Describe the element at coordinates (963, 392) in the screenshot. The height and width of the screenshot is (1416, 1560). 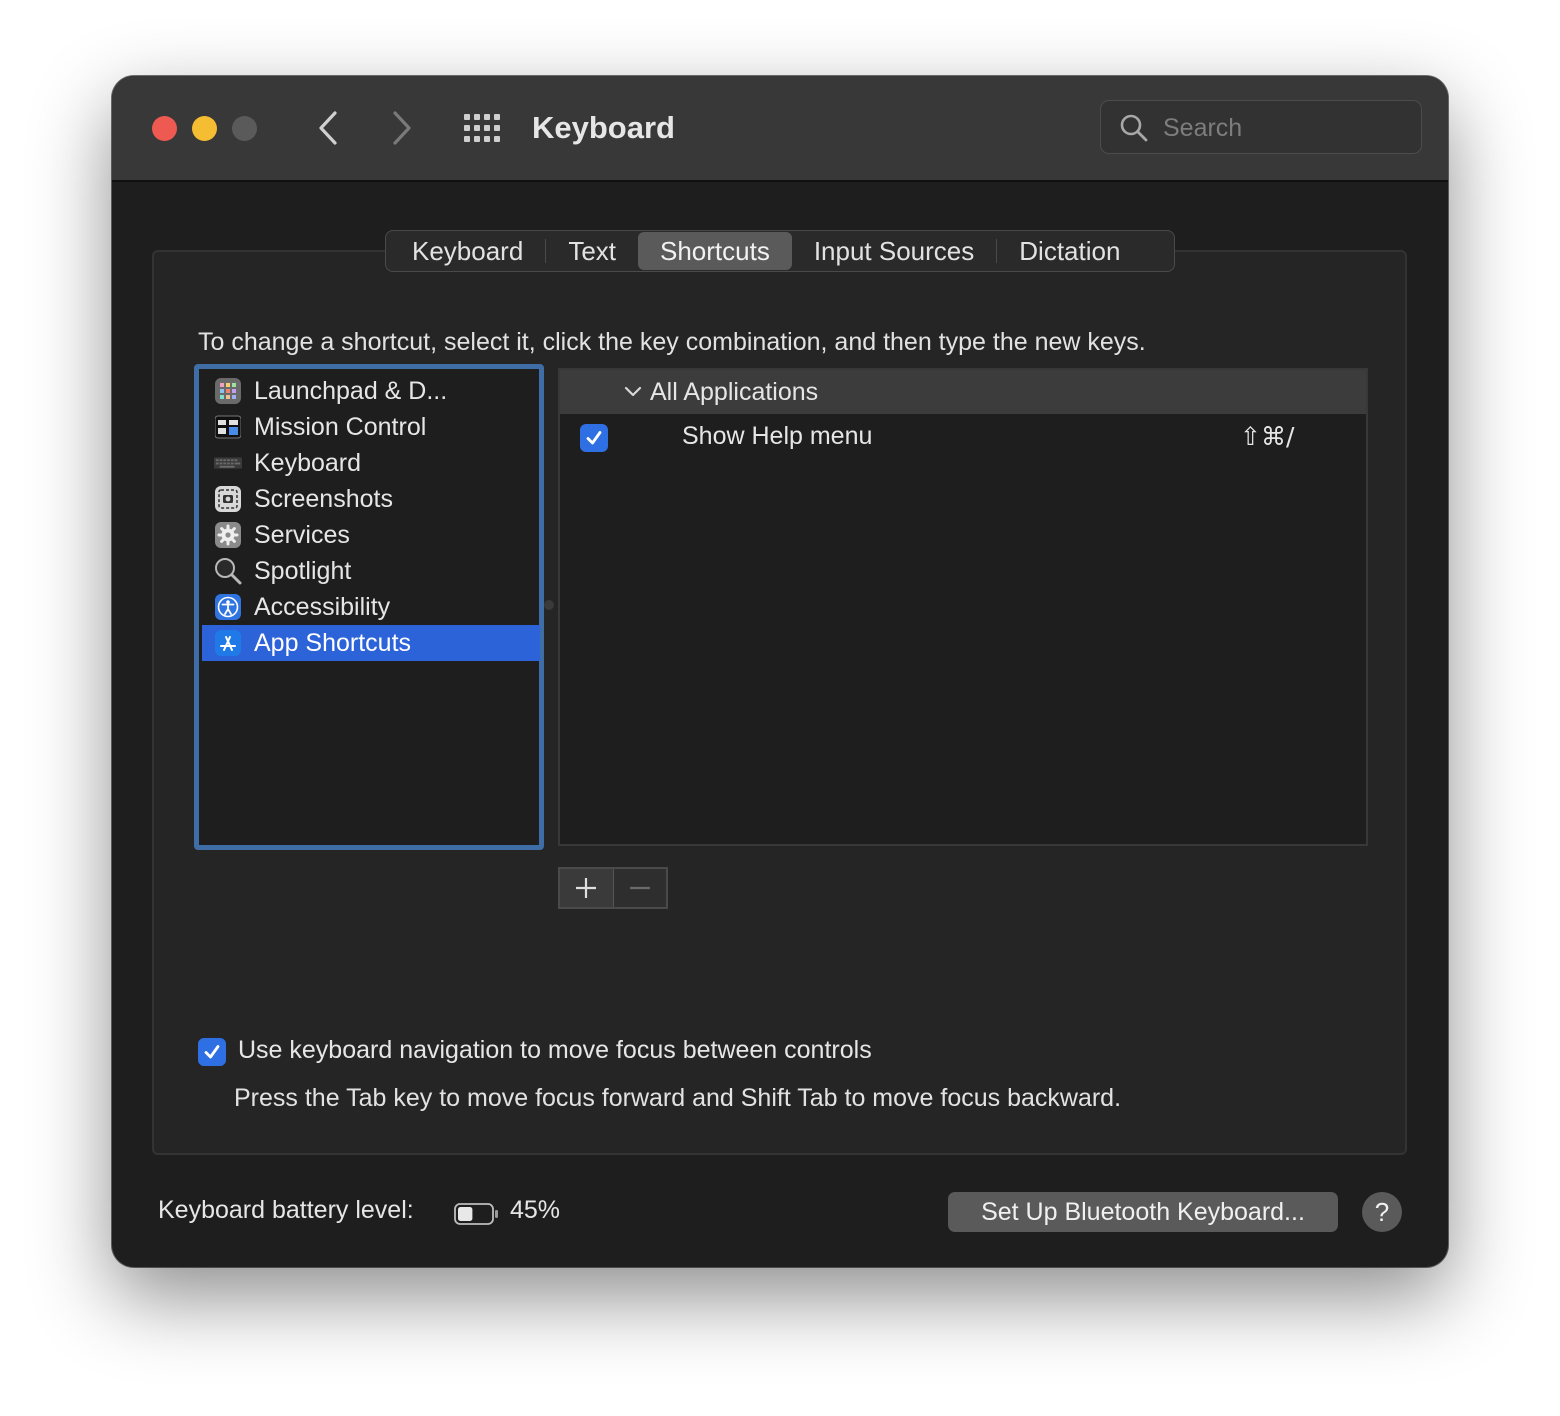
I see `group-row-all-applications: All Applications` at that location.